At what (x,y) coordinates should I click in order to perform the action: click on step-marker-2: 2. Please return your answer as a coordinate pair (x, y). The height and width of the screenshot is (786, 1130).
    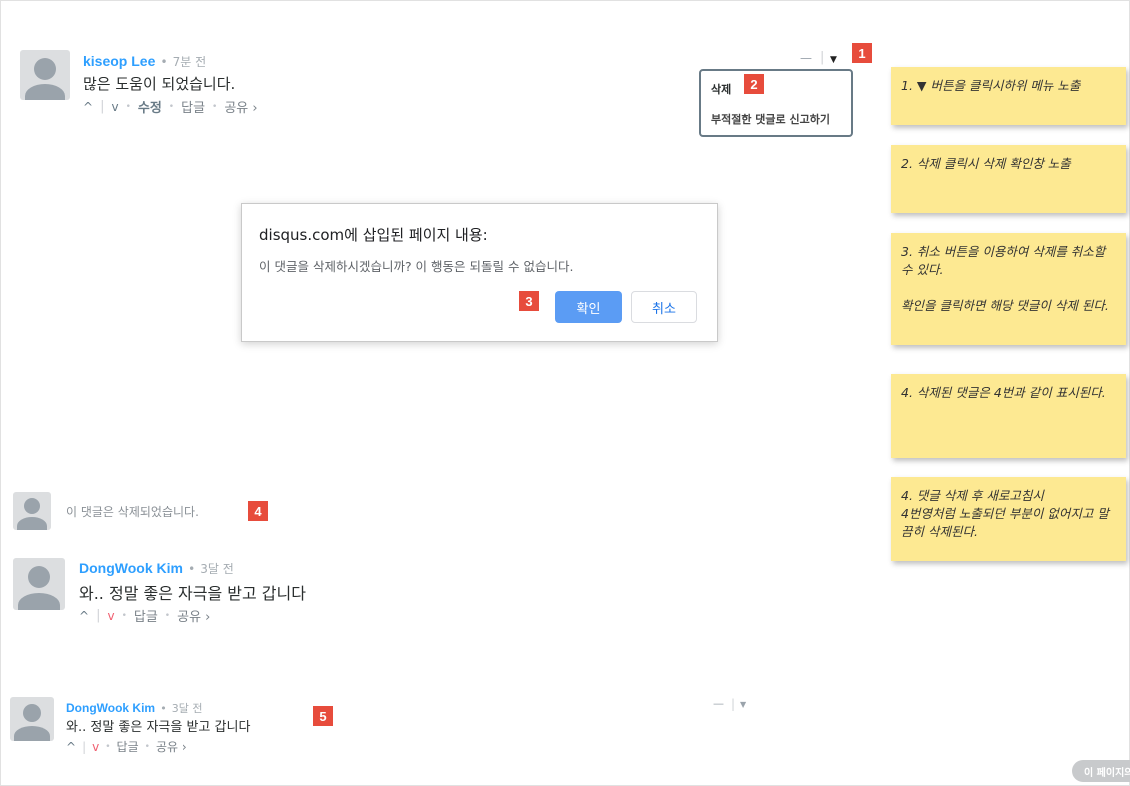
    Looking at the image, I should click on (754, 84).